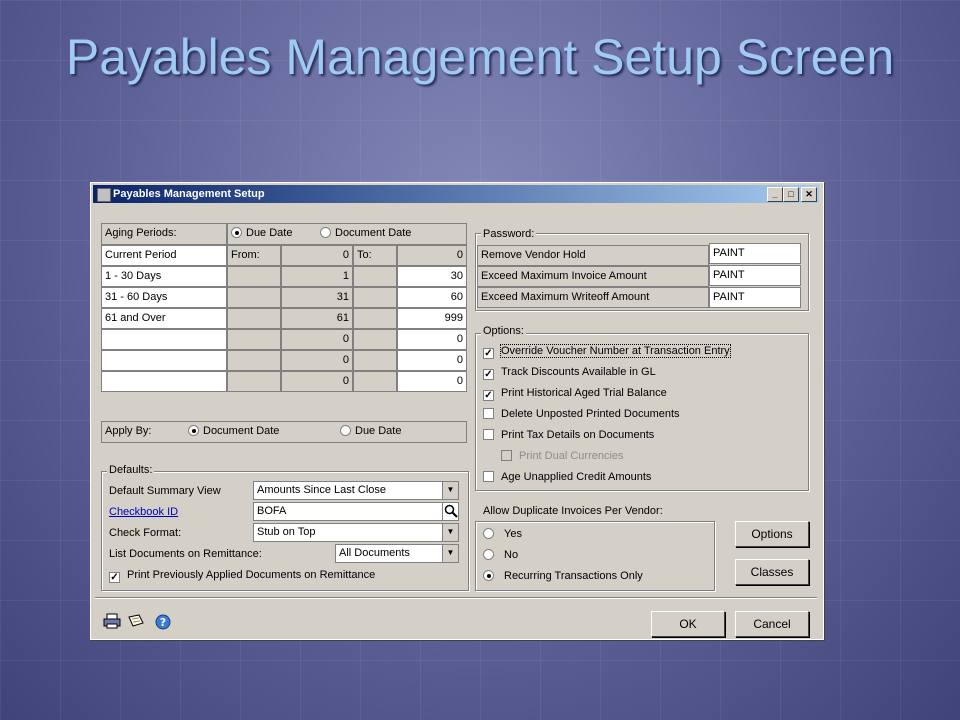 The height and width of the screenshot is (720, 960). Describe the element at coordinates (500, 555) in the screenshot. I see `duplicates-no-radio: No` at that location.